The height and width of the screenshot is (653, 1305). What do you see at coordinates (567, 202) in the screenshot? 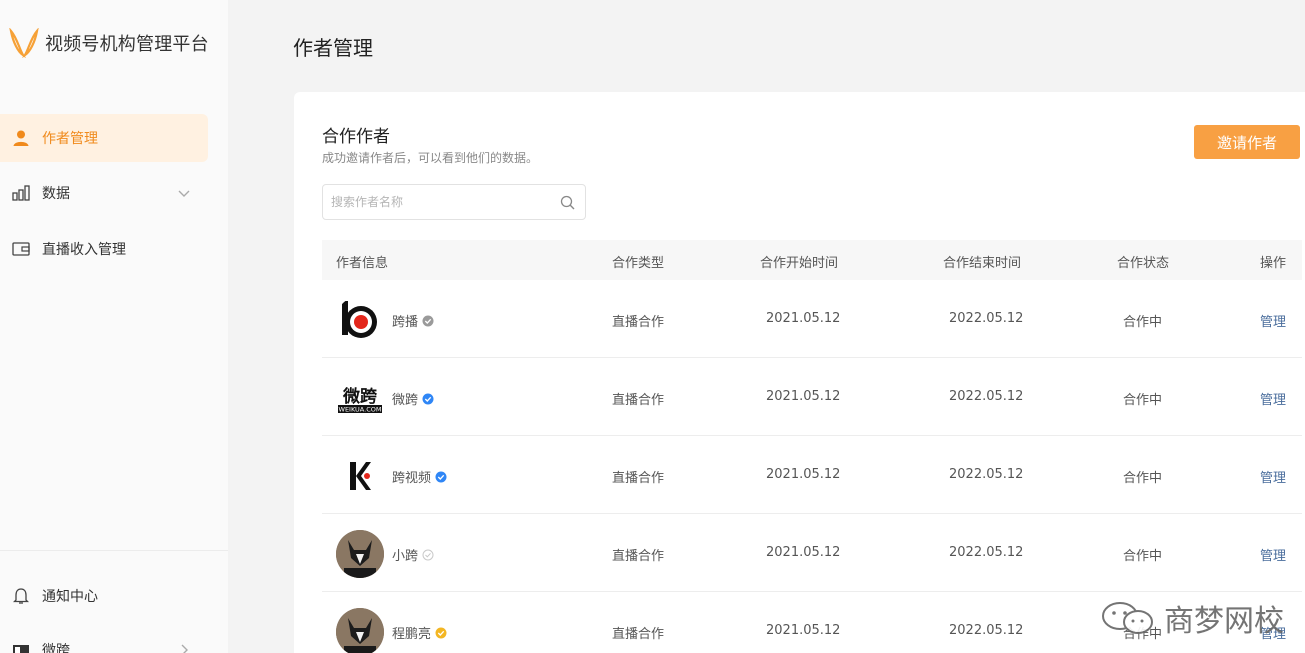
I see `search-icon` at bounding box center [567, 202].